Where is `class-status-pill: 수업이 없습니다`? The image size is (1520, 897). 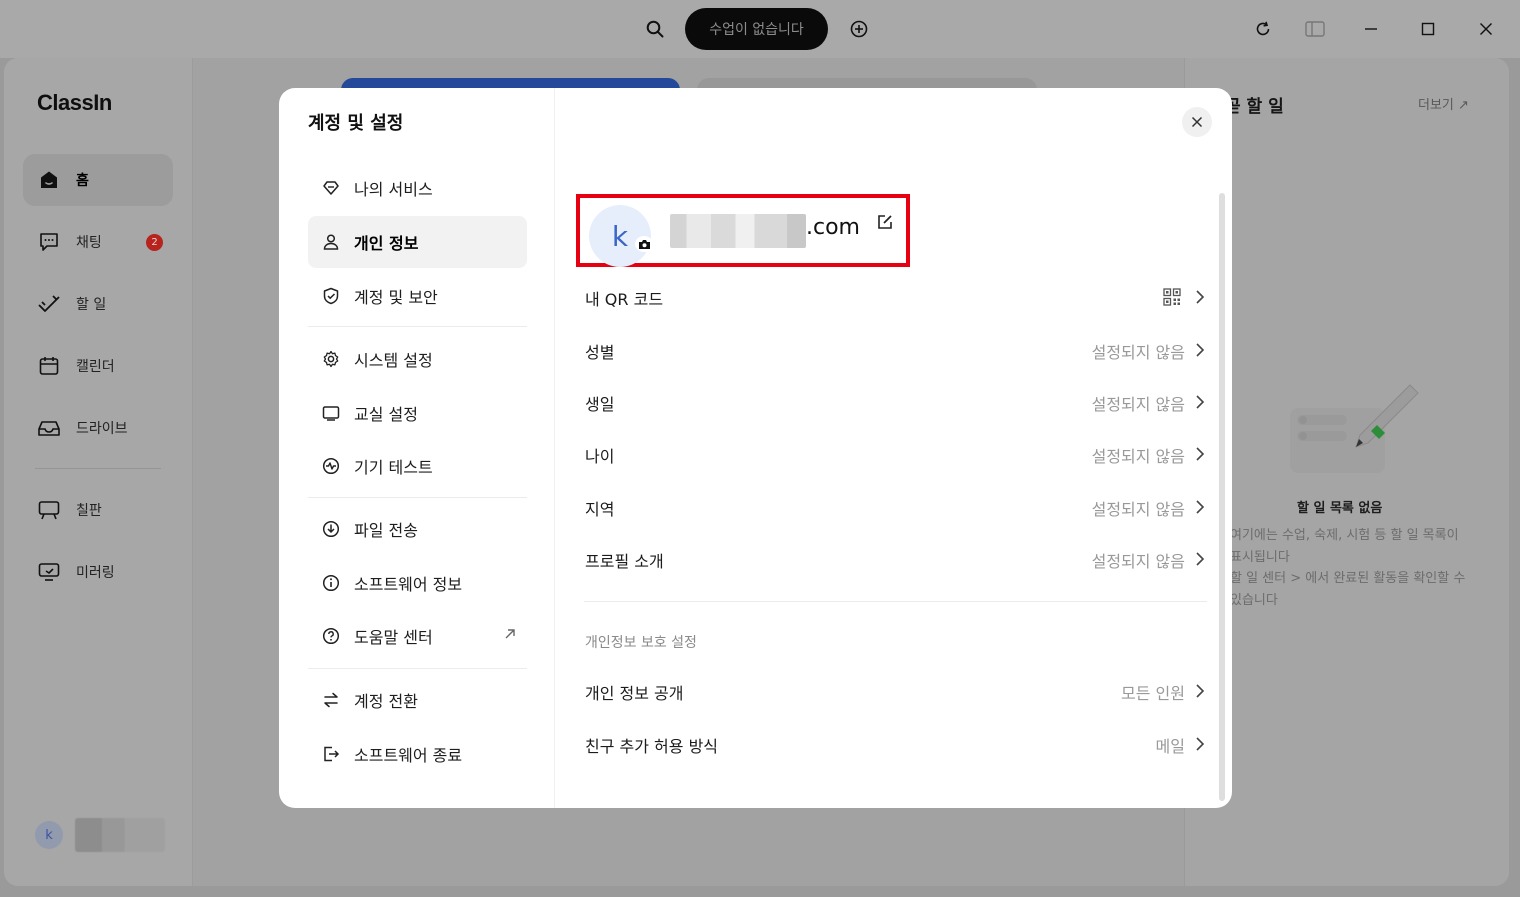 class-status-pill: 수업이 없습니다 is located at coordinates (756, 29).